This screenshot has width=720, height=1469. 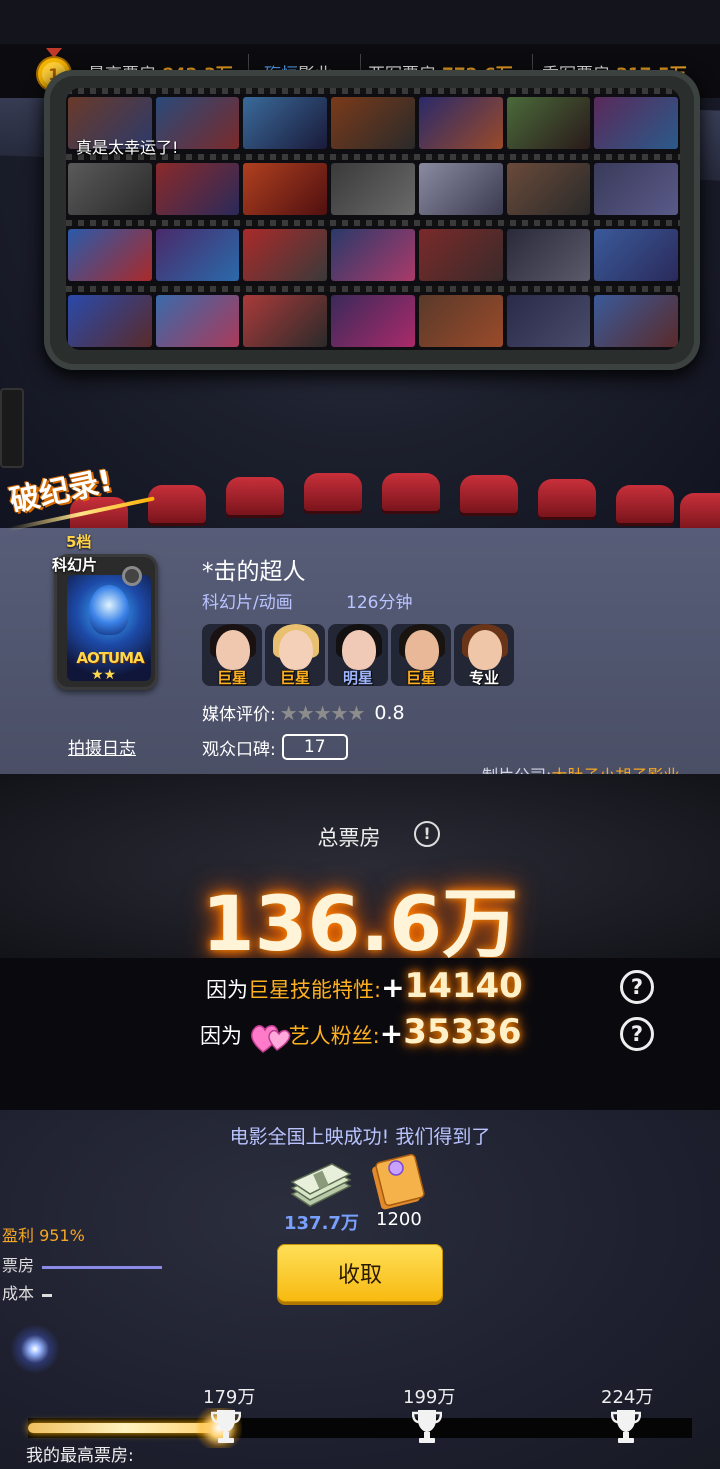 What do you see at coordinates (247, 603) in the screenshot?
I see `movie-genres: 科幻片/动画` at bounding box center [247, 603].